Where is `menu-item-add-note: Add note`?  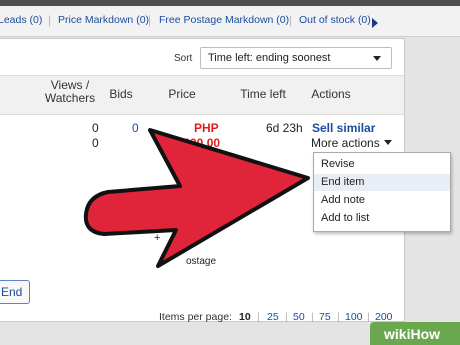 menu-item-add-note: Add note is located at coordinates (382, 200).